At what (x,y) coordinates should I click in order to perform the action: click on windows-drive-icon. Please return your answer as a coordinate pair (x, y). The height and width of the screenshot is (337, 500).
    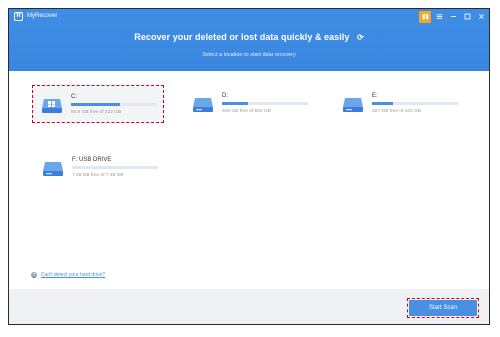
    Looking at the image, I should click on (52, 106).